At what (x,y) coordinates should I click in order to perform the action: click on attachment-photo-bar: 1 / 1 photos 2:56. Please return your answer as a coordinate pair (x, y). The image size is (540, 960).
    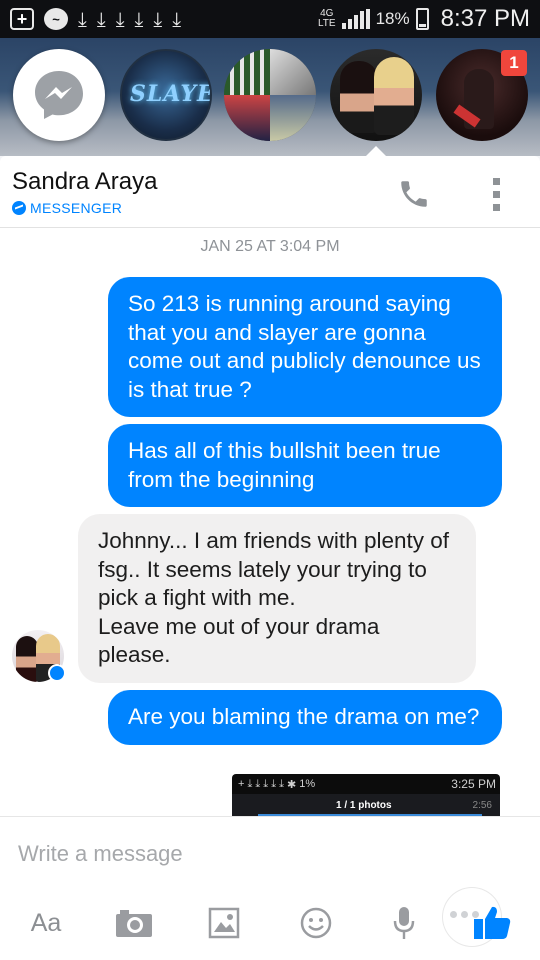
    Looking at the image, I should click on (366, 805).